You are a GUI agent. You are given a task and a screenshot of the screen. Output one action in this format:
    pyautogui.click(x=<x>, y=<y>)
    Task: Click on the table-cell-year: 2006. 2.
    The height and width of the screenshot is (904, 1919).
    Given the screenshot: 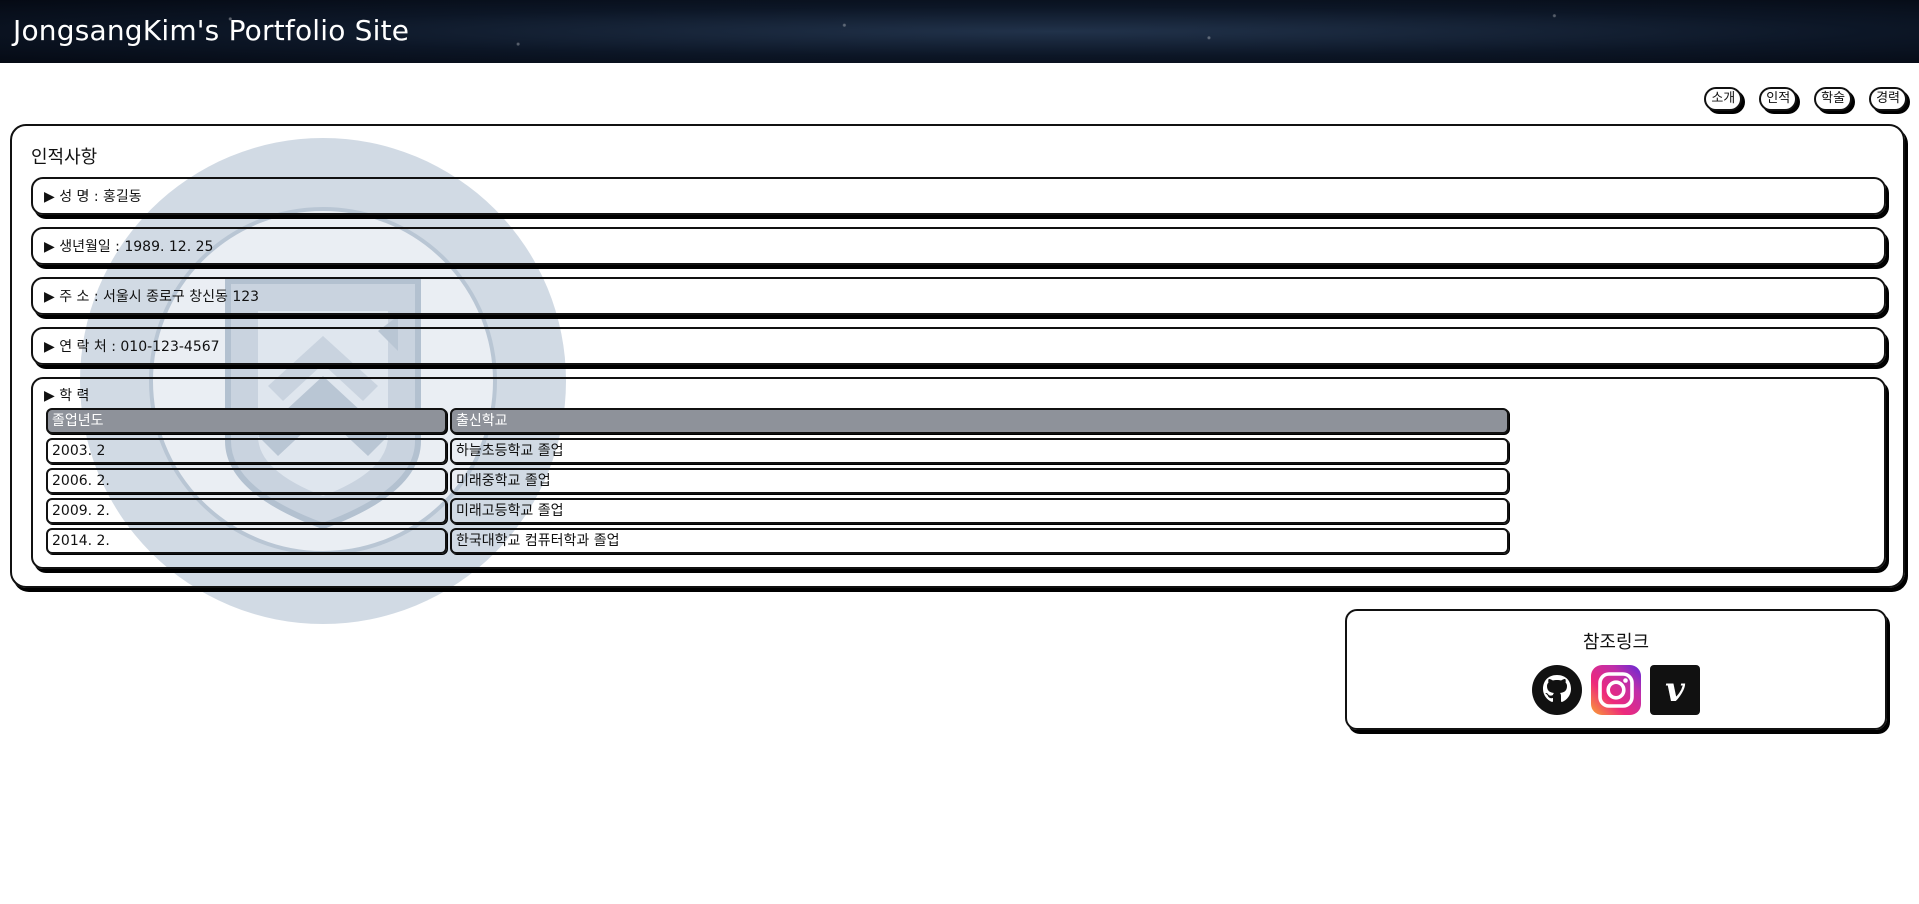 What is the action you would take?
    pyautogui.click(x=246, y=481)
    